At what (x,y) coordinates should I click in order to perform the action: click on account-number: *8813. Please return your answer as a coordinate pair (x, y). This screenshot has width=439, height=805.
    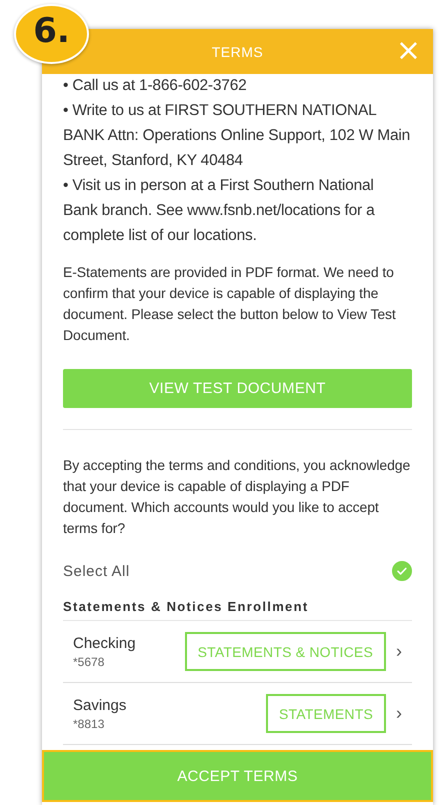
    Looking at the image, I should click on (89, 723).